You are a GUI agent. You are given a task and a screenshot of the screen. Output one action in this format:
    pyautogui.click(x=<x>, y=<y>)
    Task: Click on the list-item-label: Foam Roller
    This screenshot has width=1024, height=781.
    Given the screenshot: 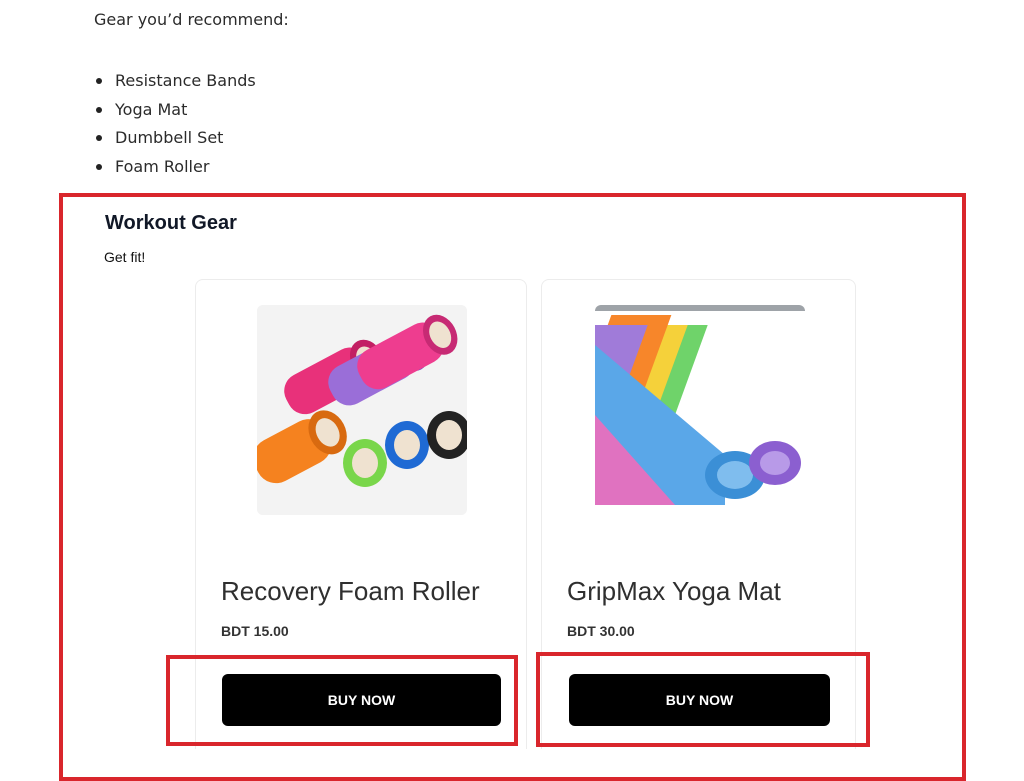 What is the action you would take?
    pyautogui.click(x=162, y=167)
    